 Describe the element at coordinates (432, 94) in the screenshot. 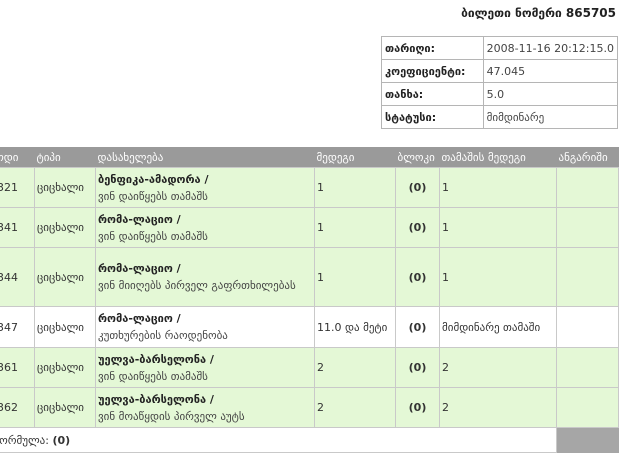

I see `info-label: თანხა:` at that location.